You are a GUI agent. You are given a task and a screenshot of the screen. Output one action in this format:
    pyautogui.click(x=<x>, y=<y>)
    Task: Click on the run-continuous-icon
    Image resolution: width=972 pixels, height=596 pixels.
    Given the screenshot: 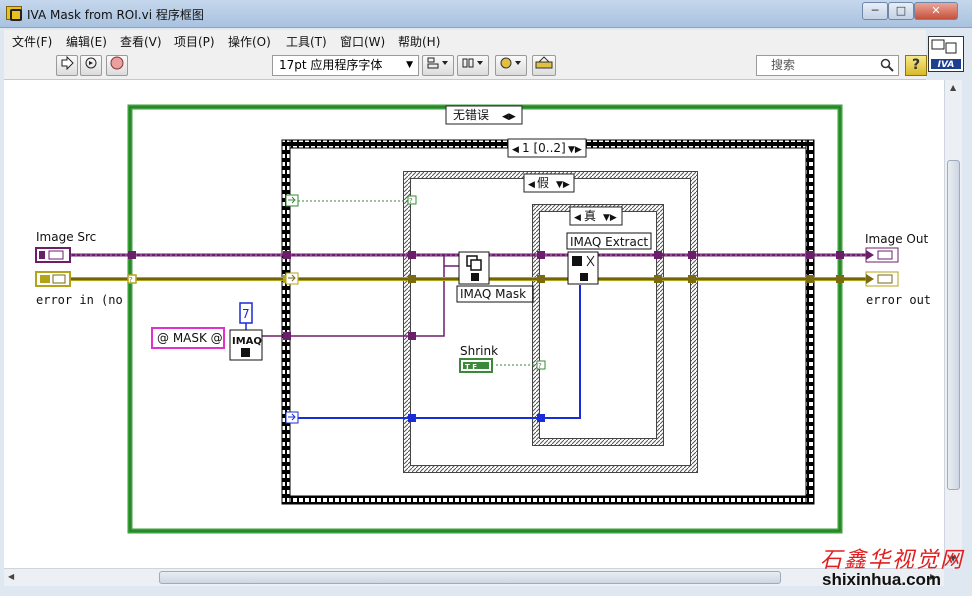 What is the action you would take?
    pyautogui.click(x=91, y=63)
    